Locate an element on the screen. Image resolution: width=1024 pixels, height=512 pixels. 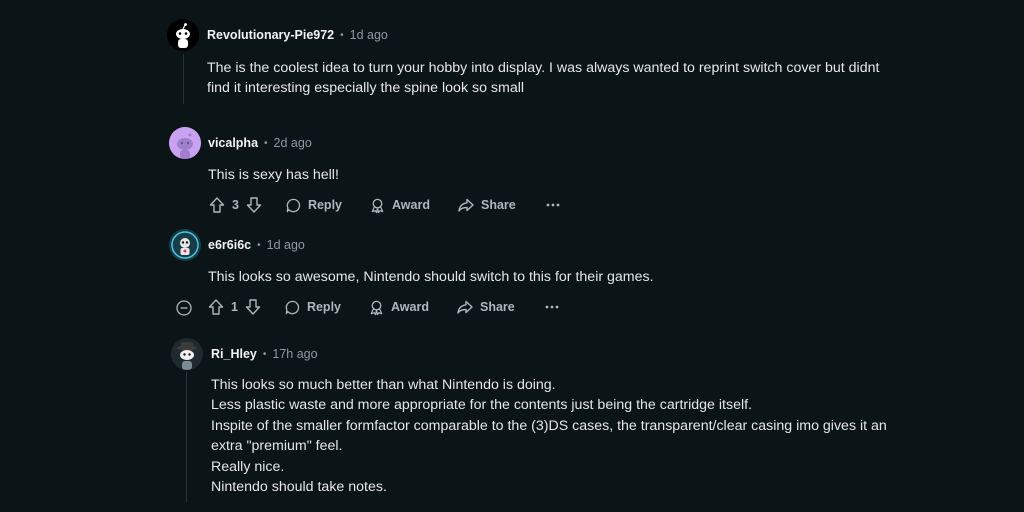
vote-count: 1 is located at coordinates (234, 307).